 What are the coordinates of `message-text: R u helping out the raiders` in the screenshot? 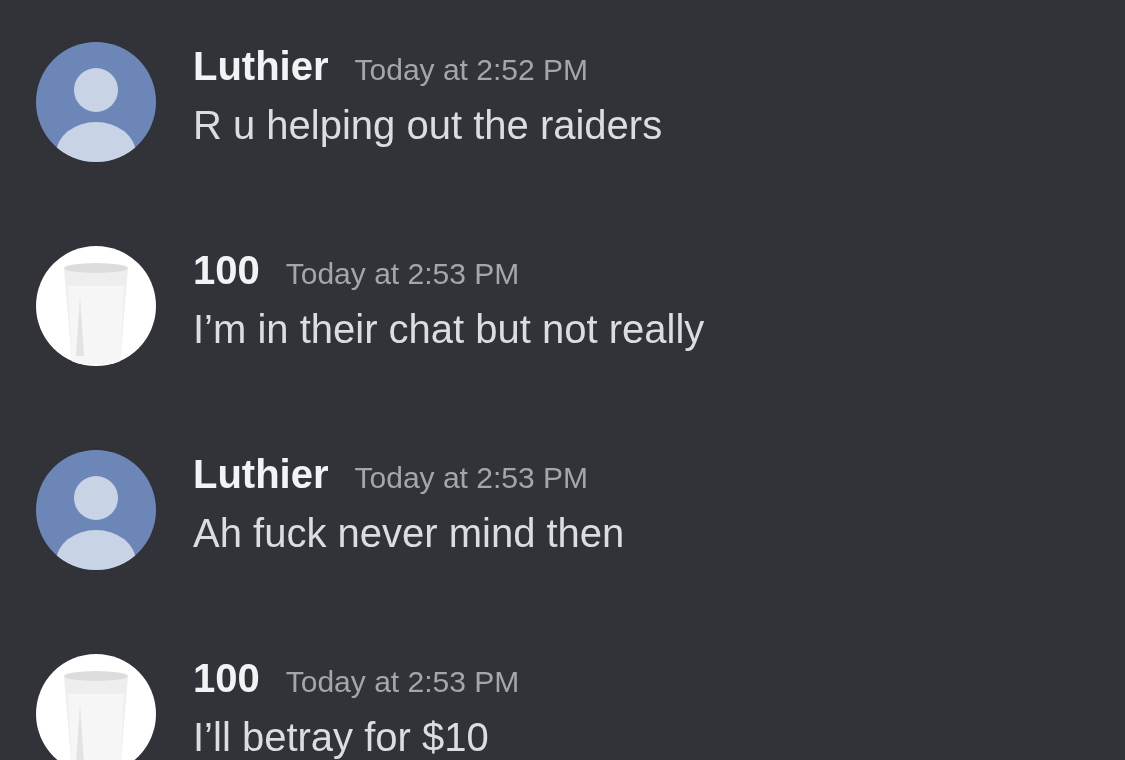 It's located at (428, 125).